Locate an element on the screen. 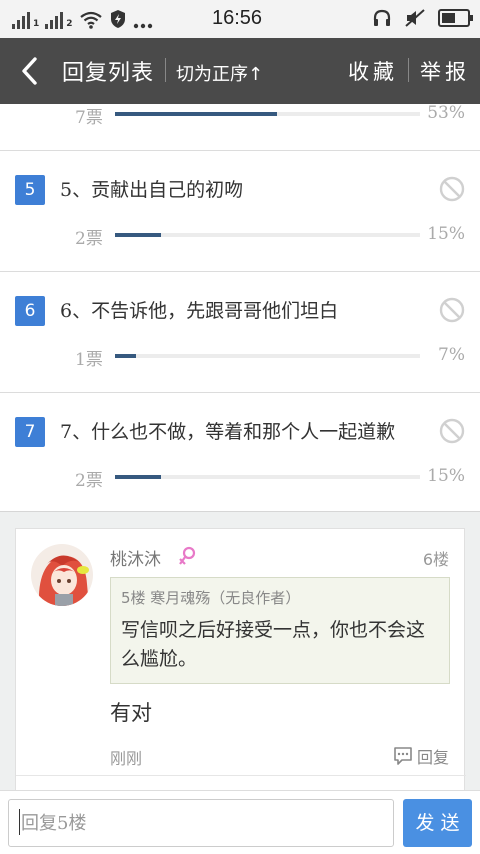 The image size is (480, 854). top-nav-bar: 回复列表 切为正序↑ 收藏 举报 is located at coordinates (240, 71).